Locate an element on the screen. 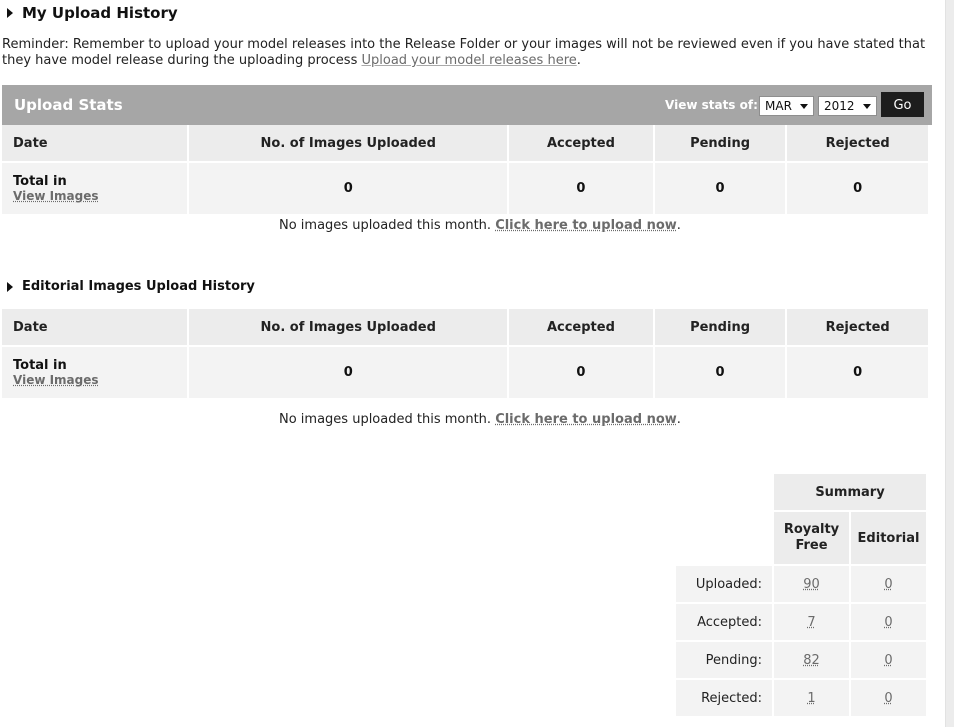 This screenshot has width=954, height=727. editorial-uploaded-link: 0 is located at coordinates (888, 584).